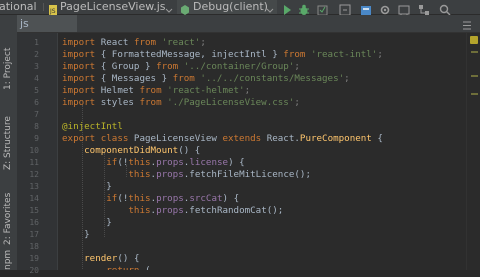 The image size is (480, 277). What do you see at coordinates (185, 8) in the screenshot?
I see `node-icon` at bounding box center [185, 8].